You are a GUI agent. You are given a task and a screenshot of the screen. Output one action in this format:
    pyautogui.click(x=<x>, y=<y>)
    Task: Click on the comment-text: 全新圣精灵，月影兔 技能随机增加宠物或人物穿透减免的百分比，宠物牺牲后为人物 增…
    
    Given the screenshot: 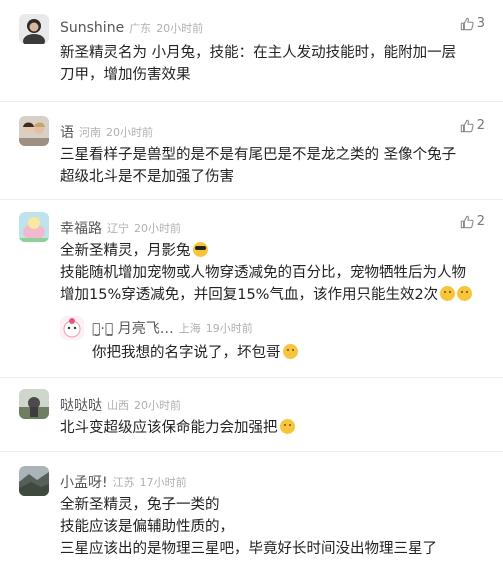 What is the action you would take?
    pyautogui.click(x=275, y=273)
    